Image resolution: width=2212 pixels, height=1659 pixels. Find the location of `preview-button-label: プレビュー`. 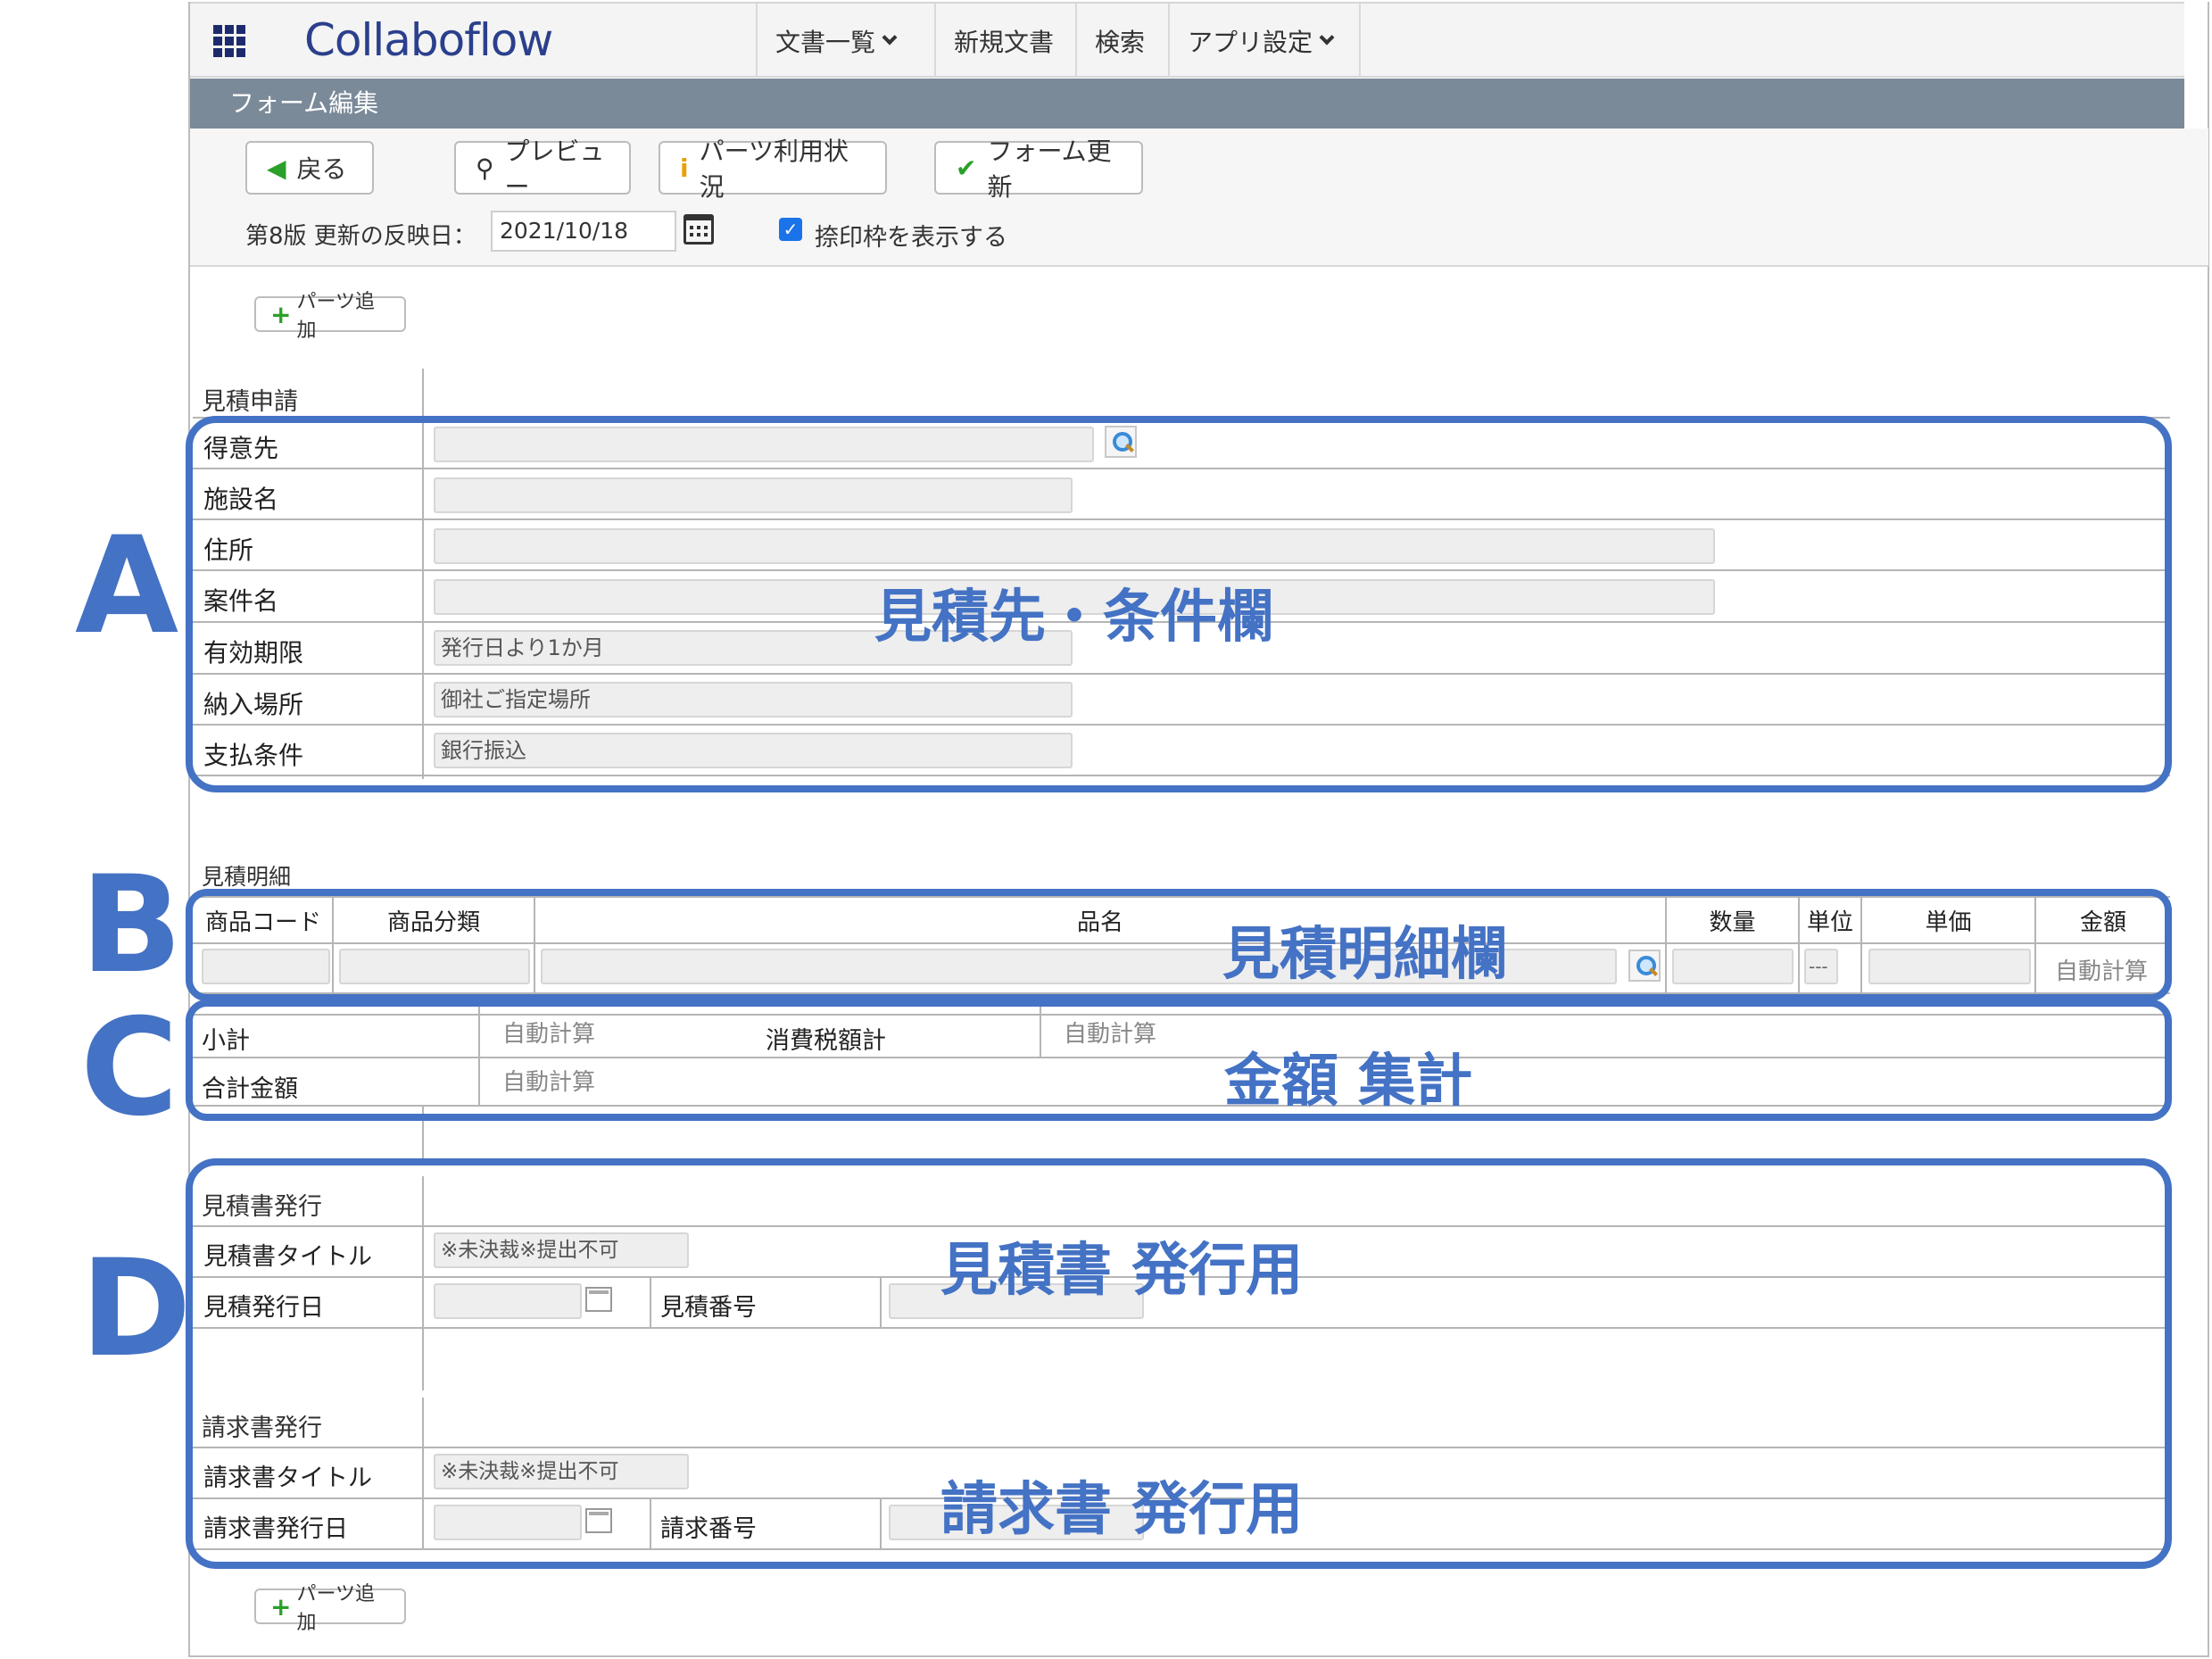

preview-button-label: プレビュー is located at coordinates (554, 169).